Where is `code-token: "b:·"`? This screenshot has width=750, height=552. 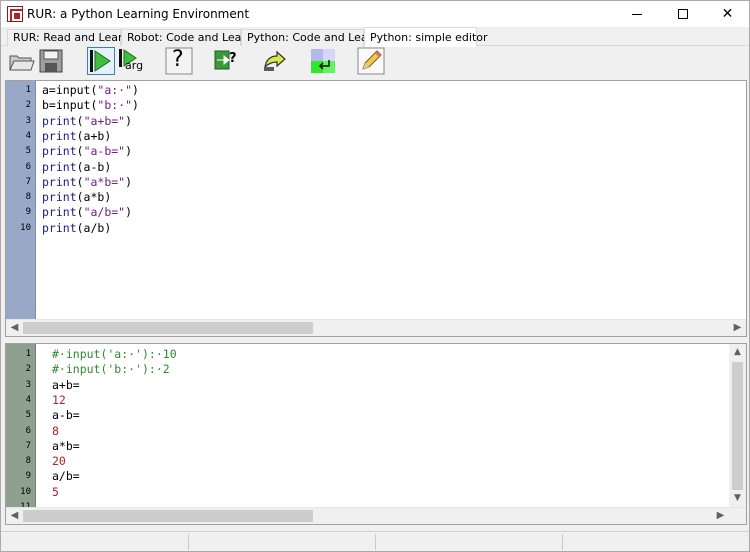
code-token: "b:·" is located at coordinates (115, 105).